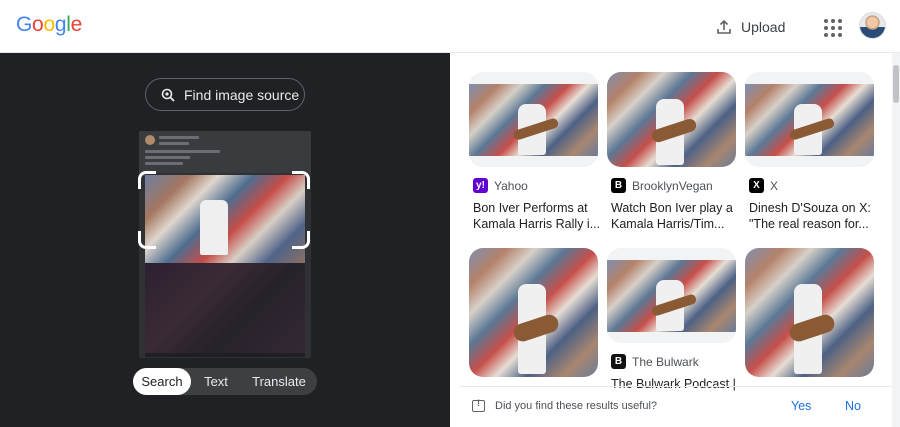 Image resolution: width=900 pixels, height=427 pixels. Describe the element at coordinates (665, 361) in the screenshot. I see `source-name: The Bulwark` at that location.